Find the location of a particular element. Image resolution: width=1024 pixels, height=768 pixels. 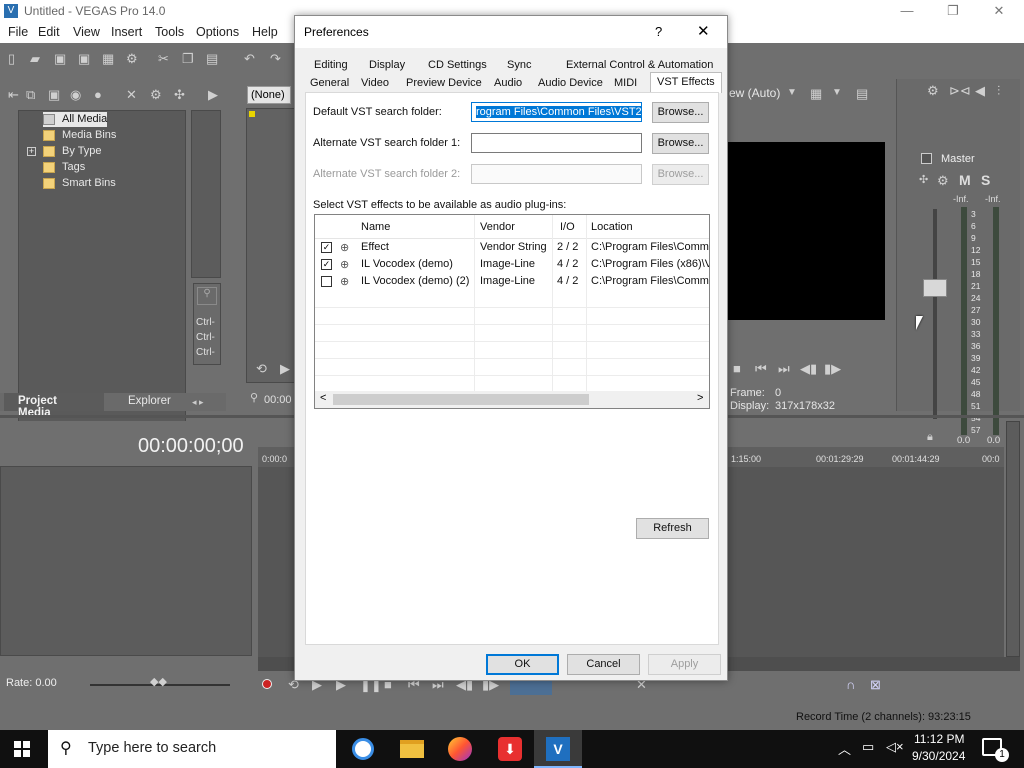

copy-snapshot-icon: ▤ is located at coordinates (862, 94).